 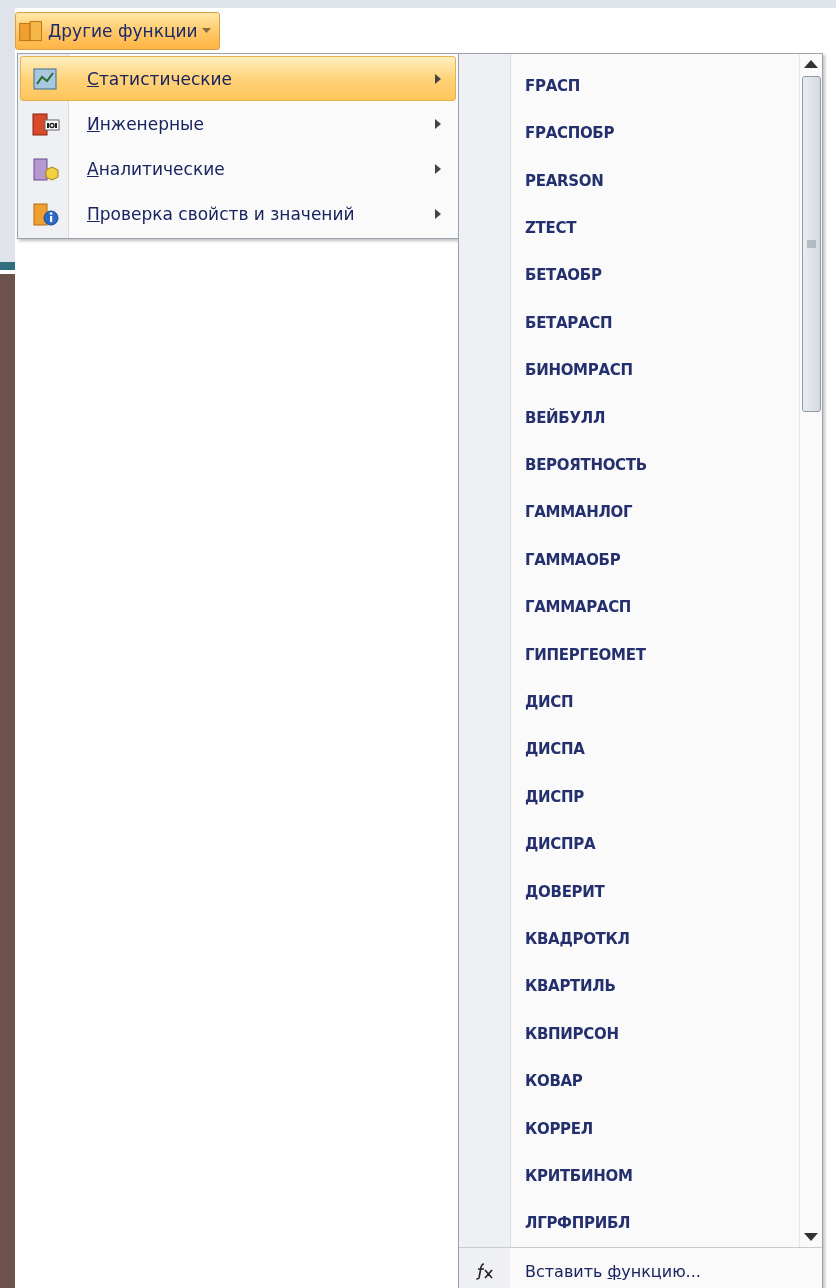 I want to click on function-item: ДИСПА, so click(x=655, y=749).